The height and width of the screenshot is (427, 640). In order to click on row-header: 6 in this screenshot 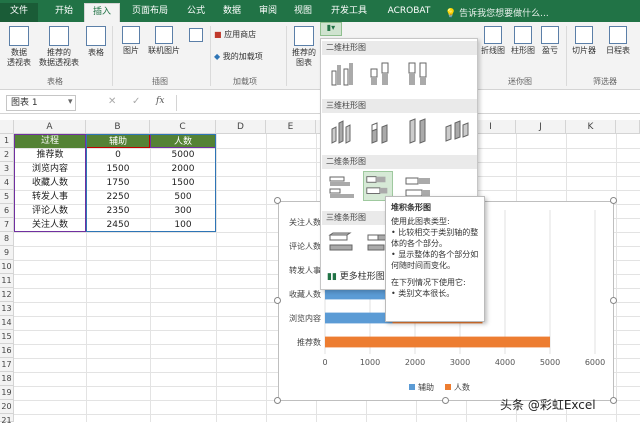, I will do `click(7, 211)`.